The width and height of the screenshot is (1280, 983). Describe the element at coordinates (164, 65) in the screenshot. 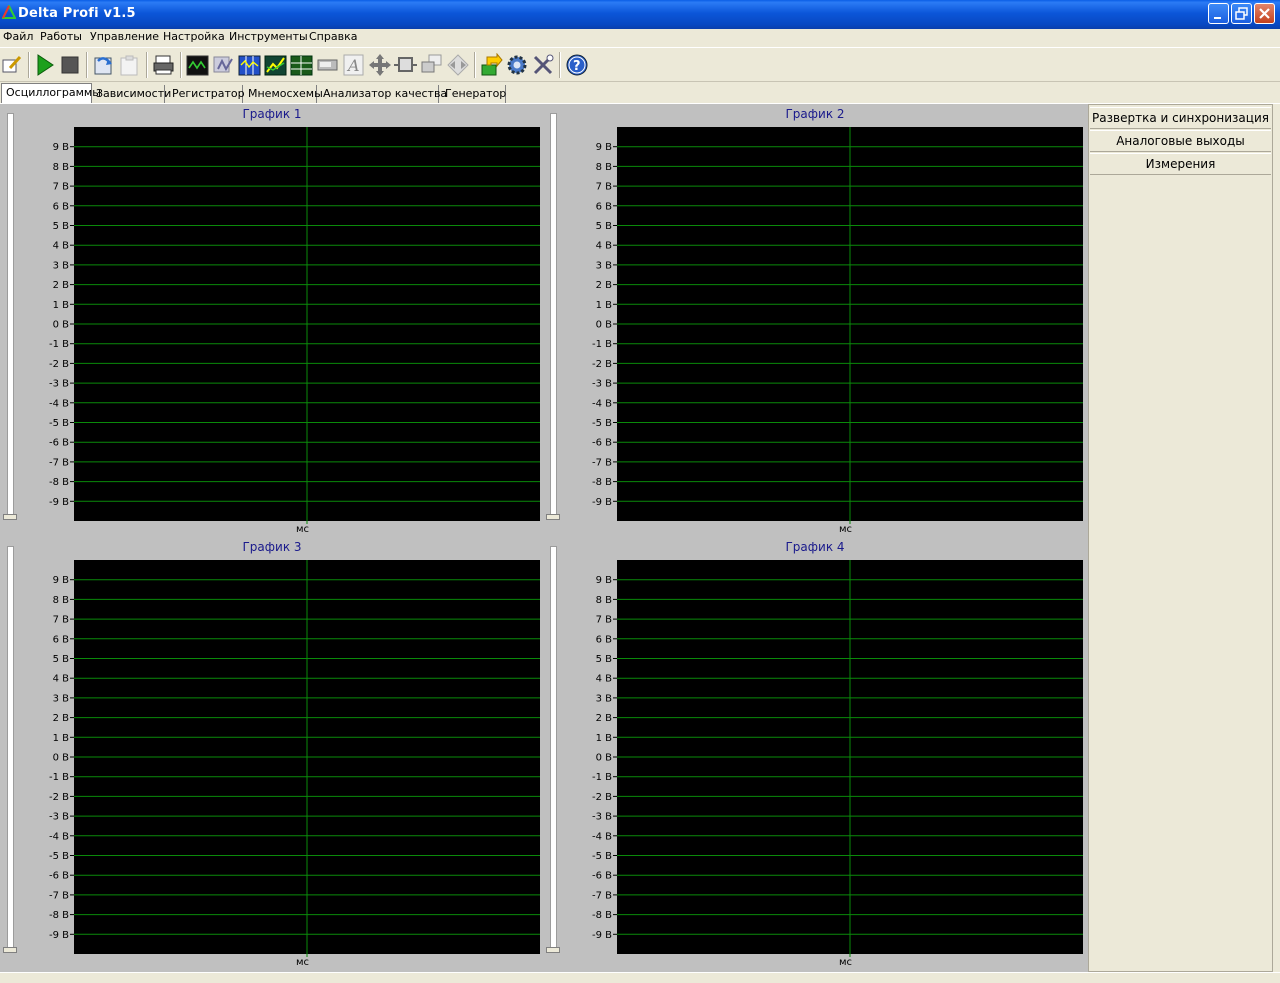

I see `print-icon` at that location.